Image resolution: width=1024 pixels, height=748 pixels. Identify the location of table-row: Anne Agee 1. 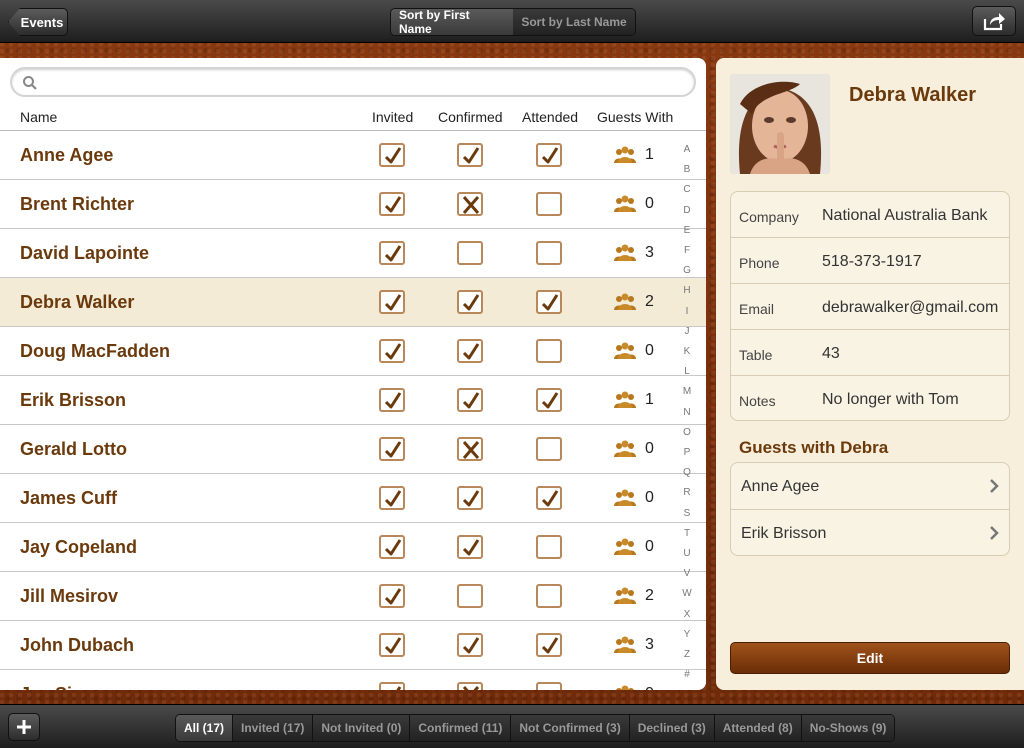
(353, 155).